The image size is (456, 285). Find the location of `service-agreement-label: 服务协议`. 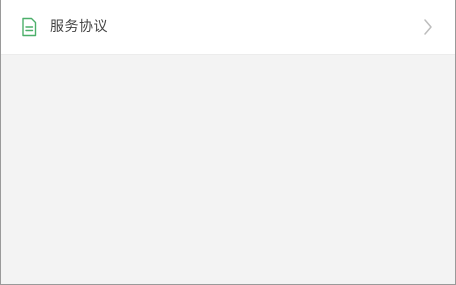

service-agreement-label: 服务协议 is located at coordinates (79, 27).